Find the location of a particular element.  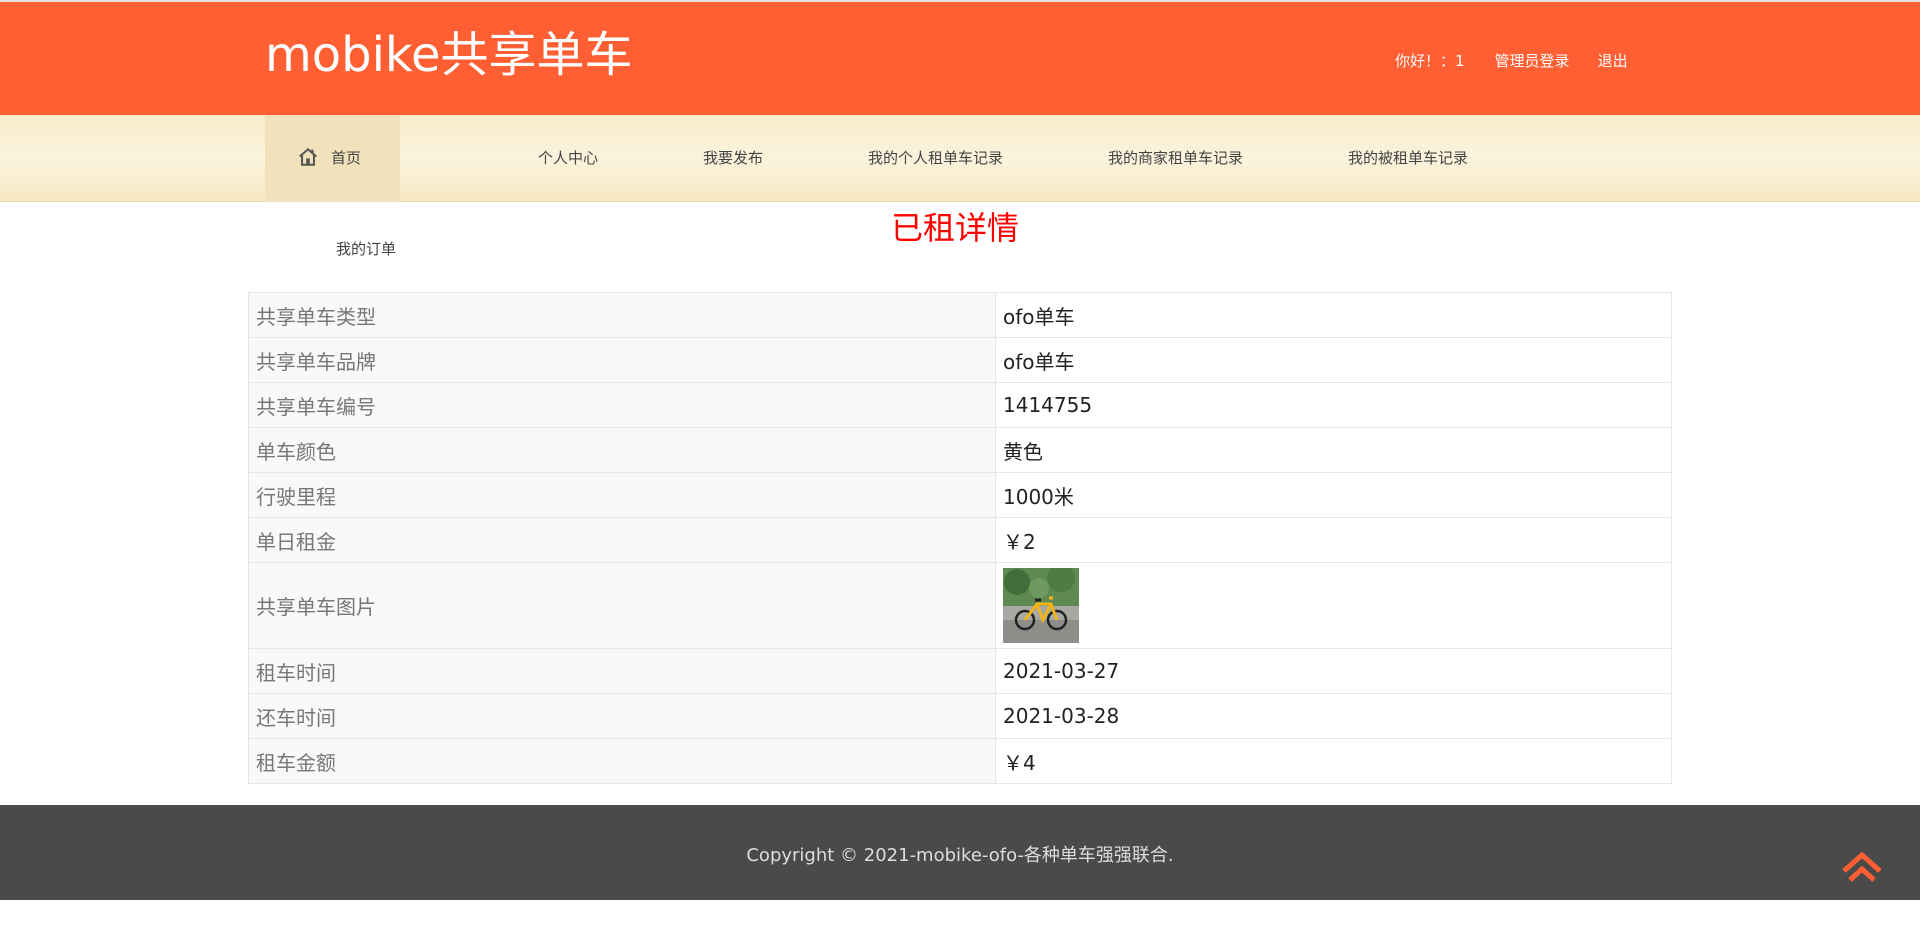

row-label: 还车时间 is located at coordinates (622, 716).